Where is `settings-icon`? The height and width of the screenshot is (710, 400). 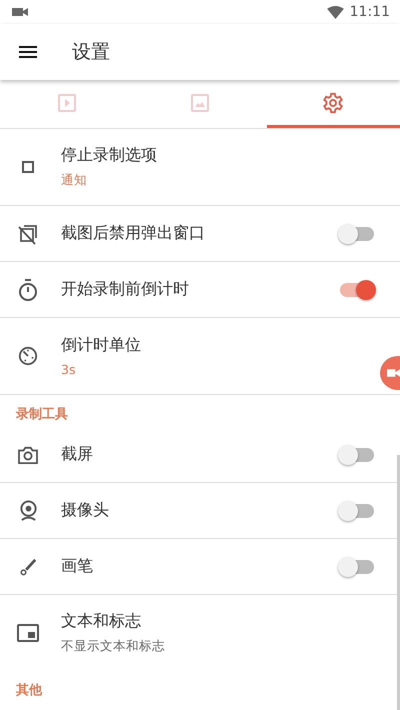 settings-icon is located at coordinates (333, 103).